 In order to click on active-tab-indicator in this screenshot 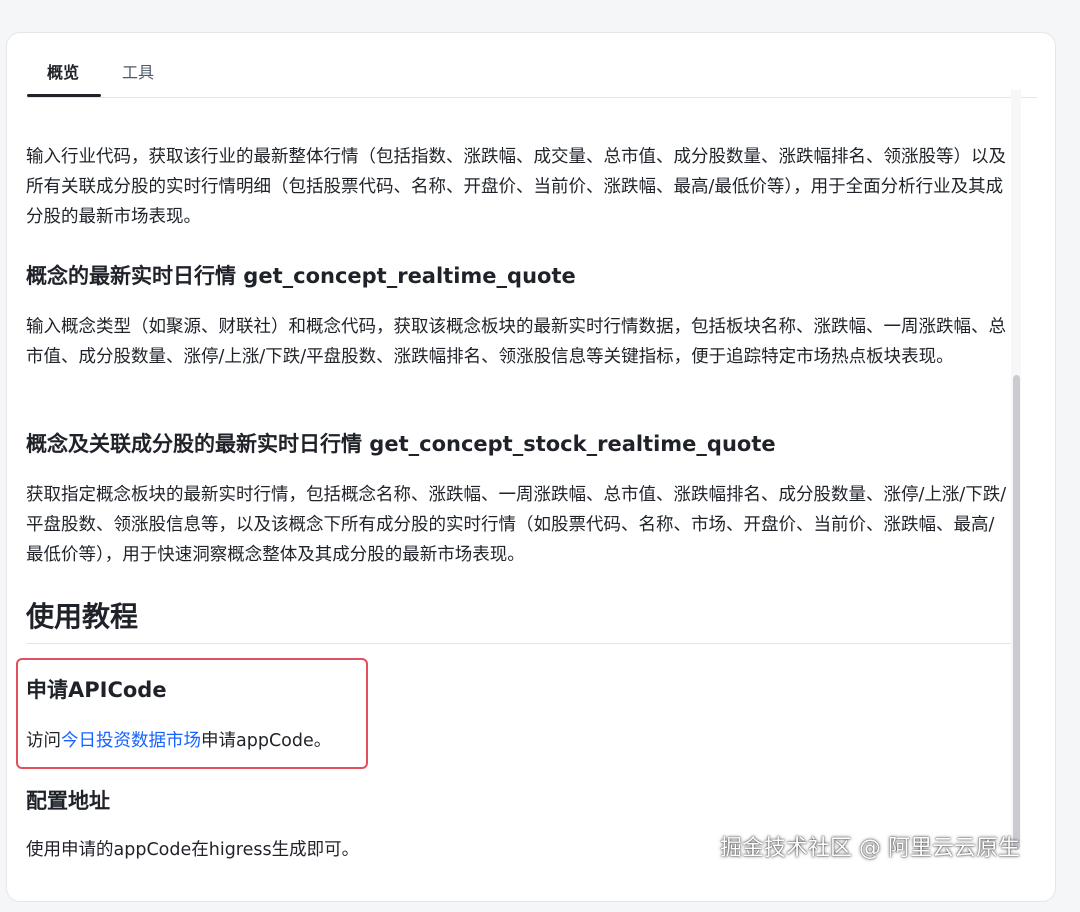, I will do `click(64, 95)`.